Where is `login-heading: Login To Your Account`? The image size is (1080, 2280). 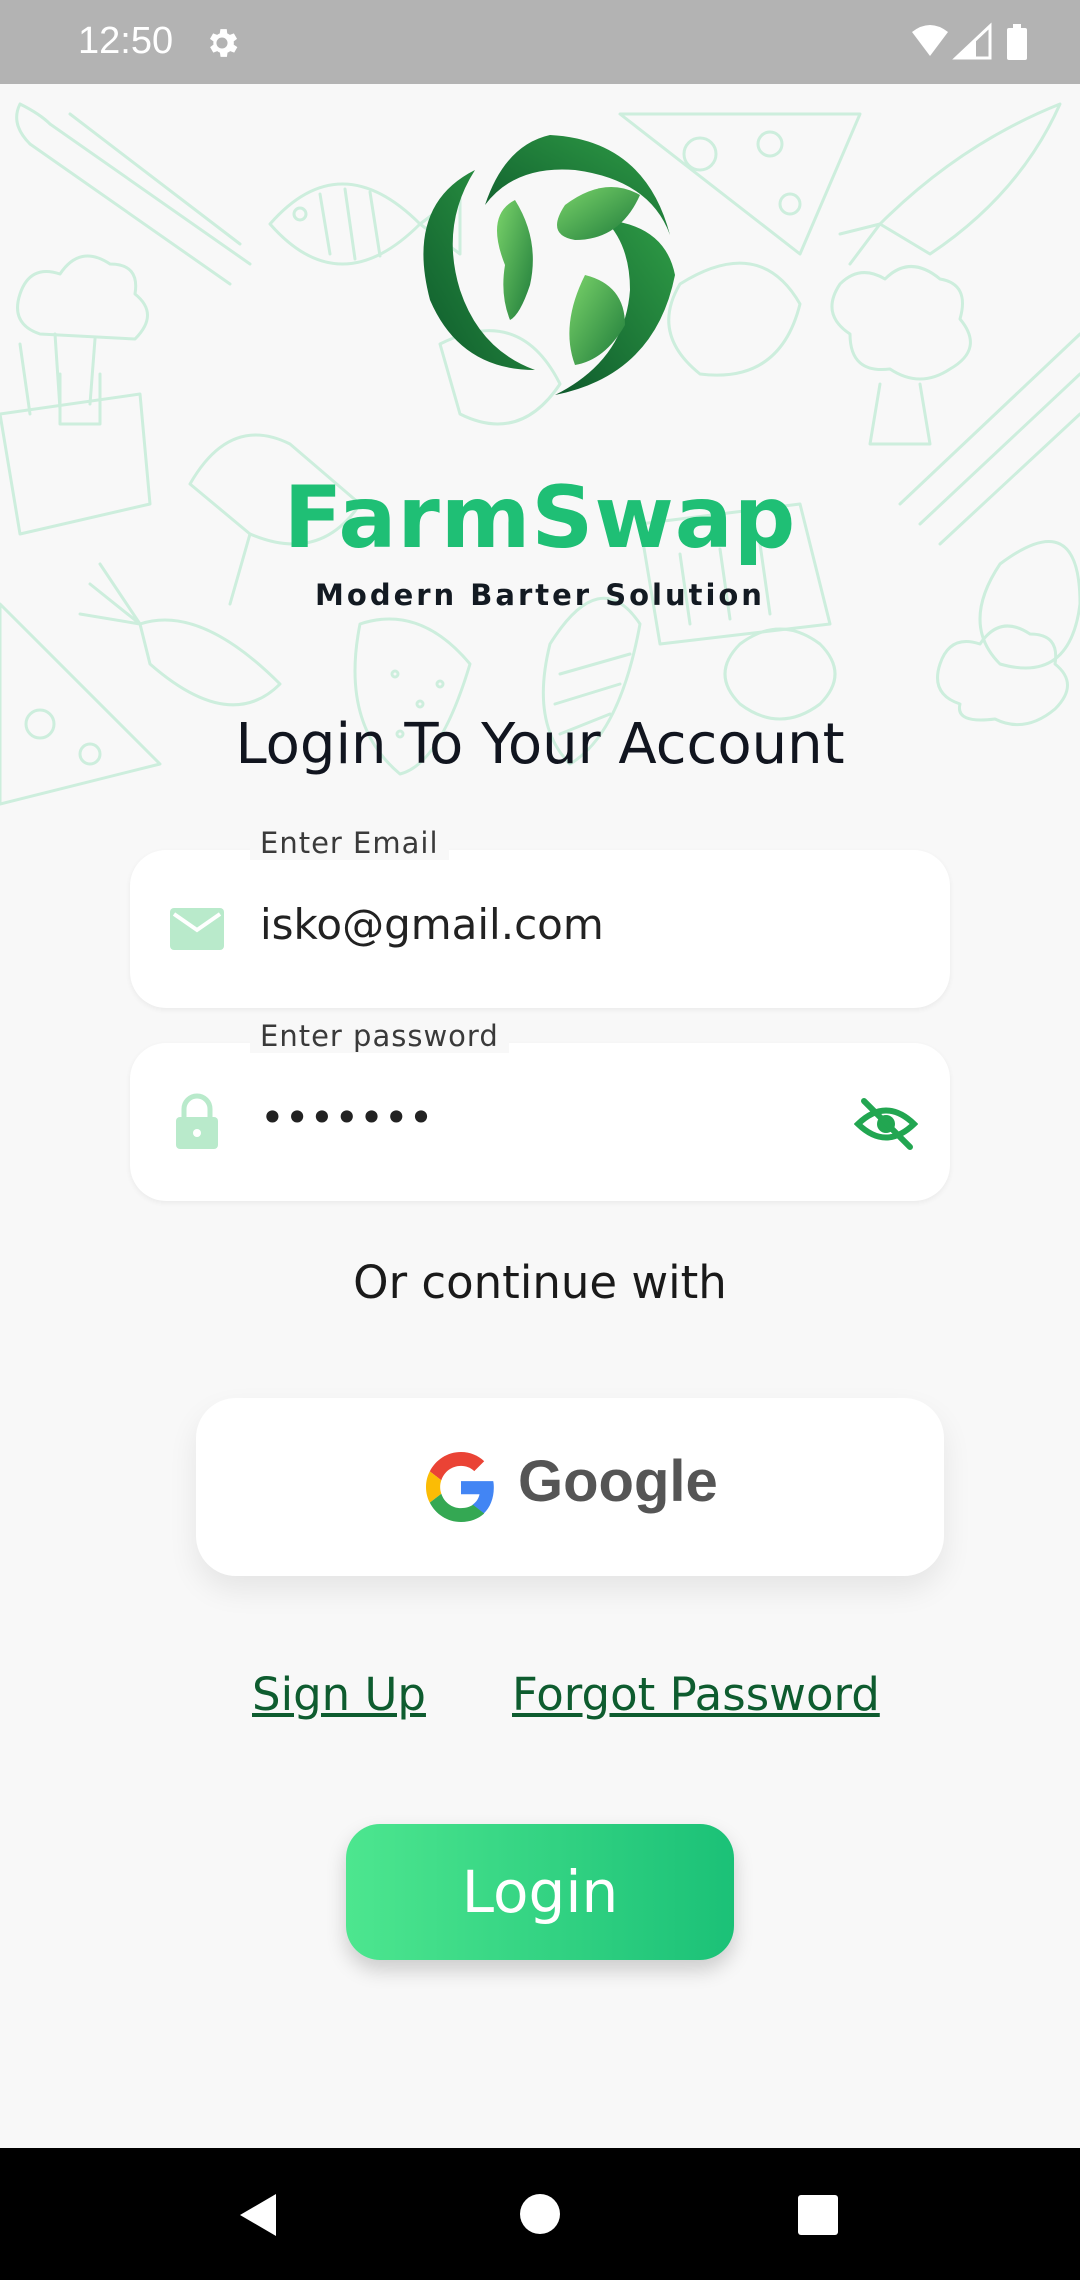 login-heading: Login To Your Account is located at coordinates (540, 744).